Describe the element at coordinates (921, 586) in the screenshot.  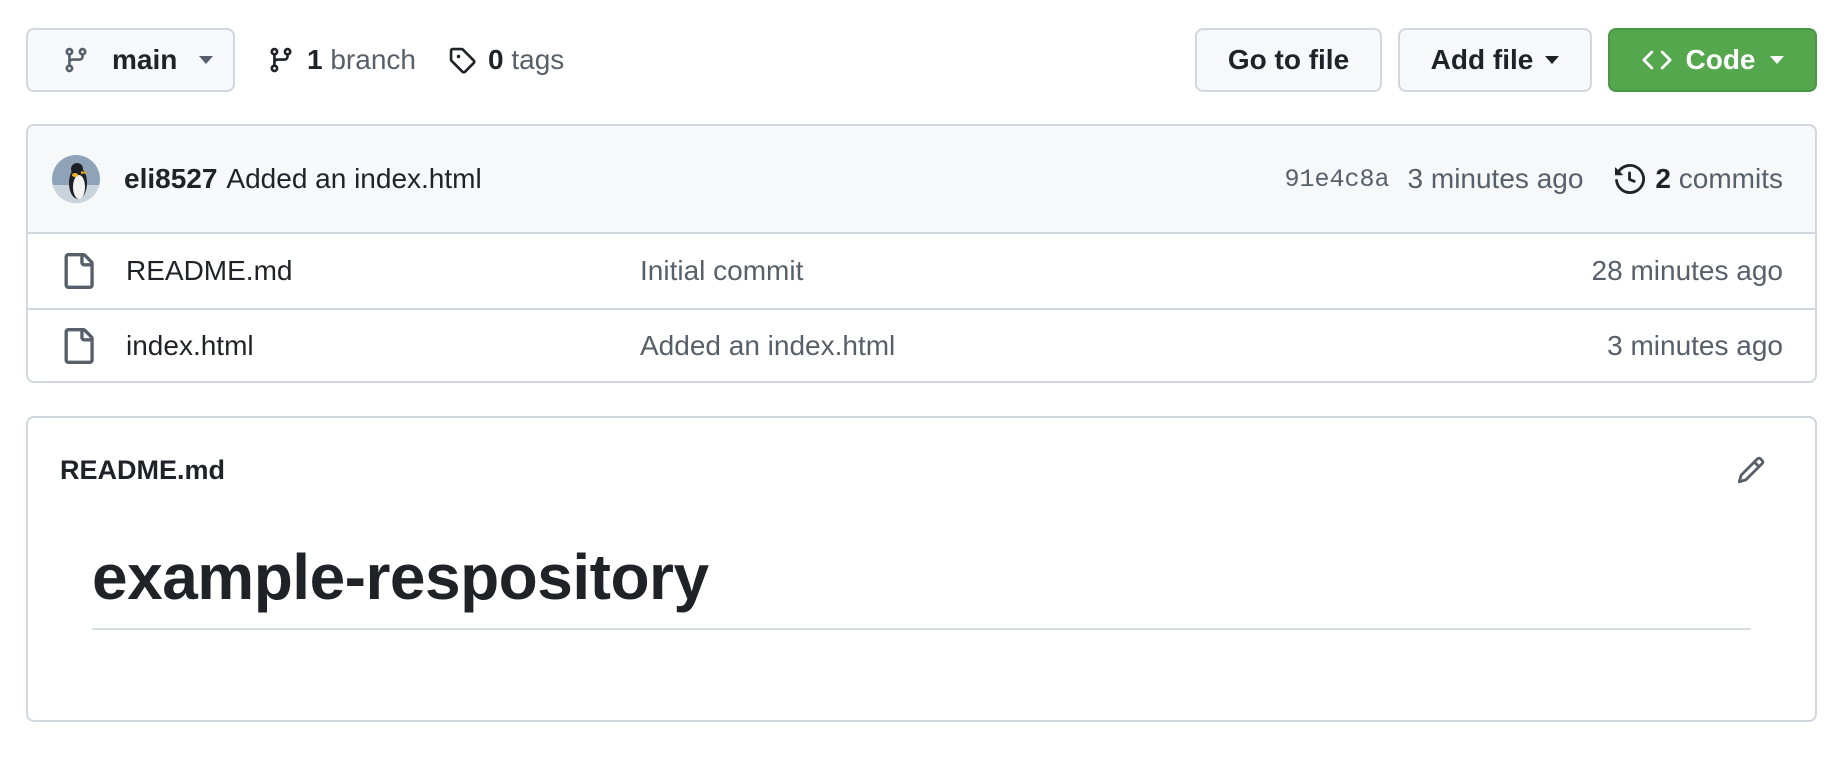
I see `readme-heading: example-respository` at that location.